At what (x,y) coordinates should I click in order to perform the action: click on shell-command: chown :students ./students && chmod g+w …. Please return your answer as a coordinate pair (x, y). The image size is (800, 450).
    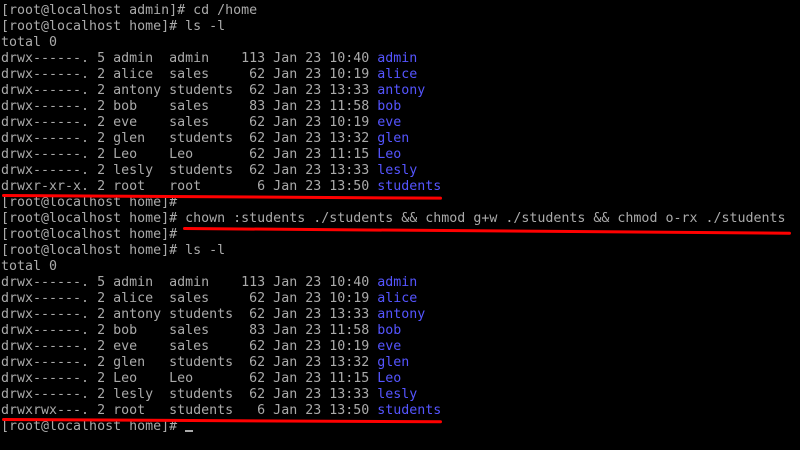
    Looking at the image, I should click on (485, 218).